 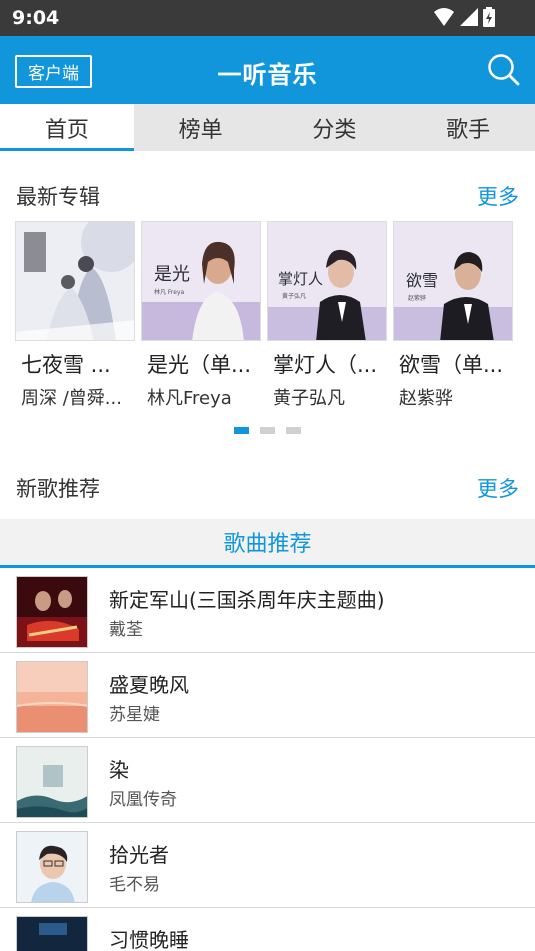 What do you see at coordinates (267, 695) in the screenshot?
I see `song-row: 盛夏晚风 苏星婕` at bounding box center [267, 695].